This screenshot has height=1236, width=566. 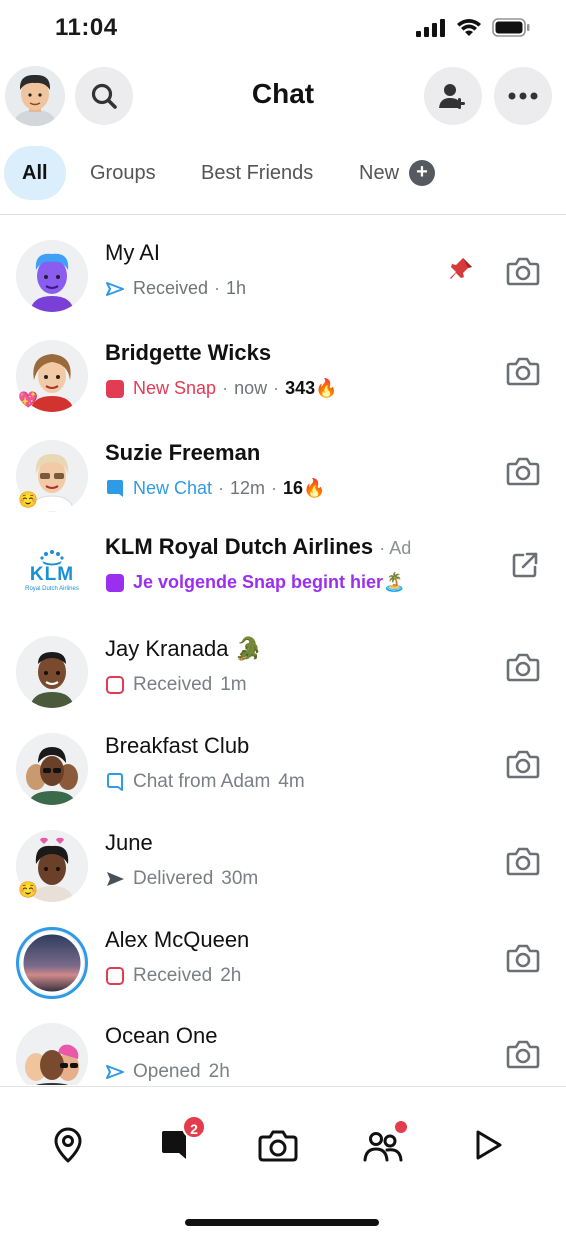 I want to click on chat-status: Received · 1h, so click(x=175, y=288).